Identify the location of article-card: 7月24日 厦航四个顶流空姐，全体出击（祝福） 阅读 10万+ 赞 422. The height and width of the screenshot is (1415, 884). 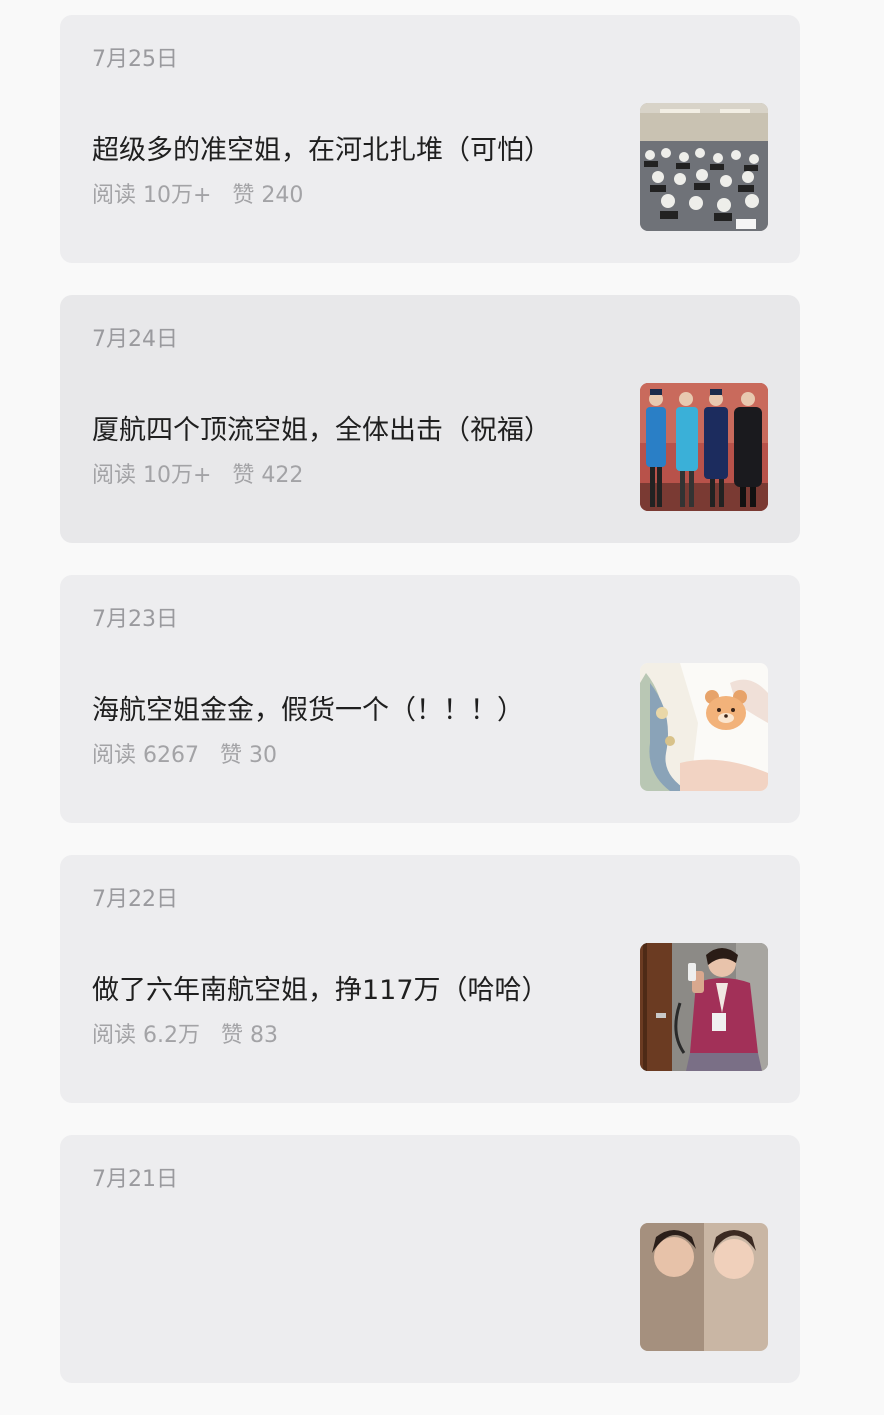
(430, 419).